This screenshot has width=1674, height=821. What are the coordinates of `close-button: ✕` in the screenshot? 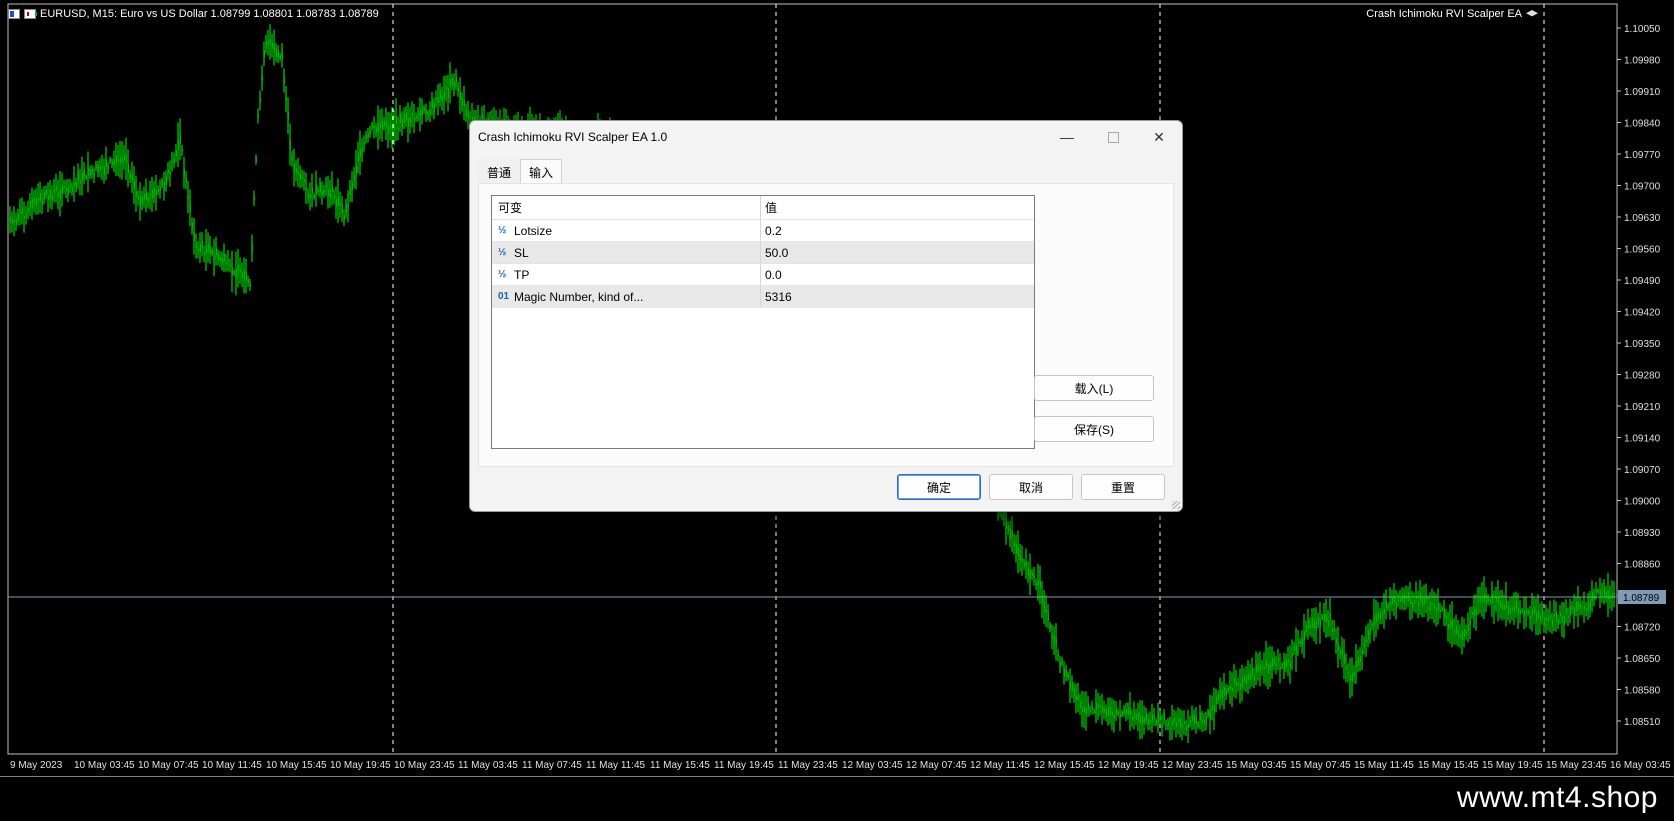 It's located at (1159, 137).